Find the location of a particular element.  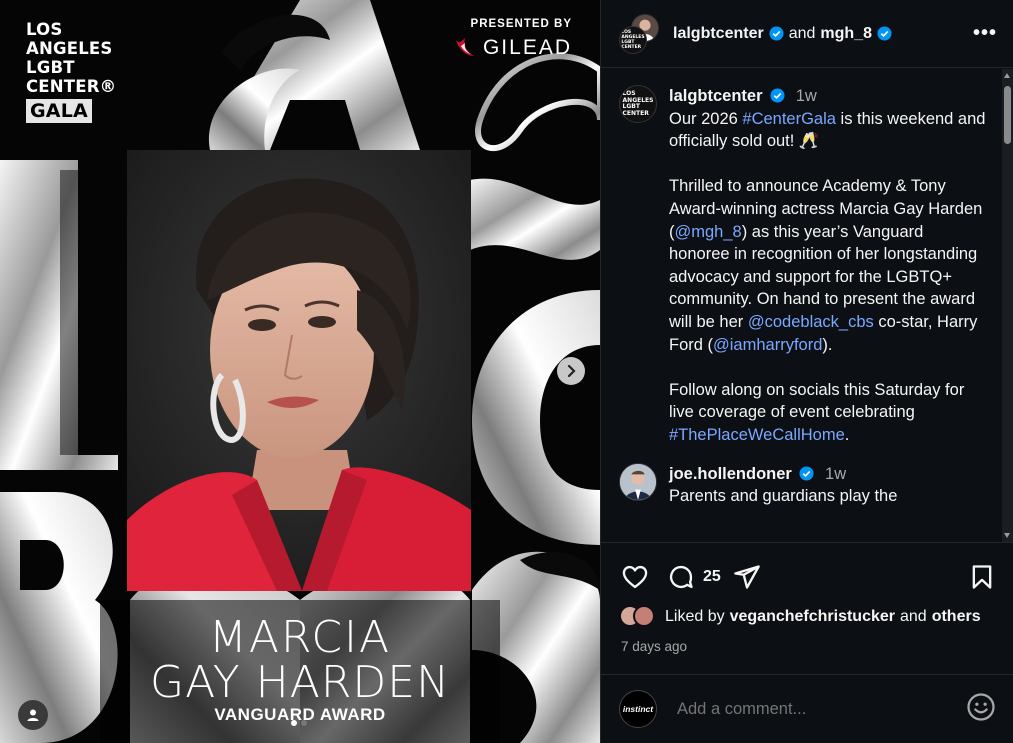

logo-line: CENTER® is located at coordinates (71, 86).